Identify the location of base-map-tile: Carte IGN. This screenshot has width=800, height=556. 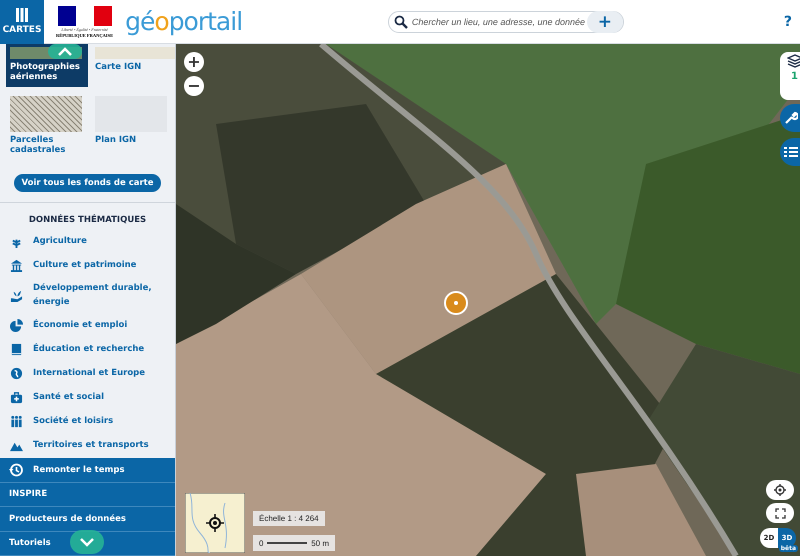
(132, 65).